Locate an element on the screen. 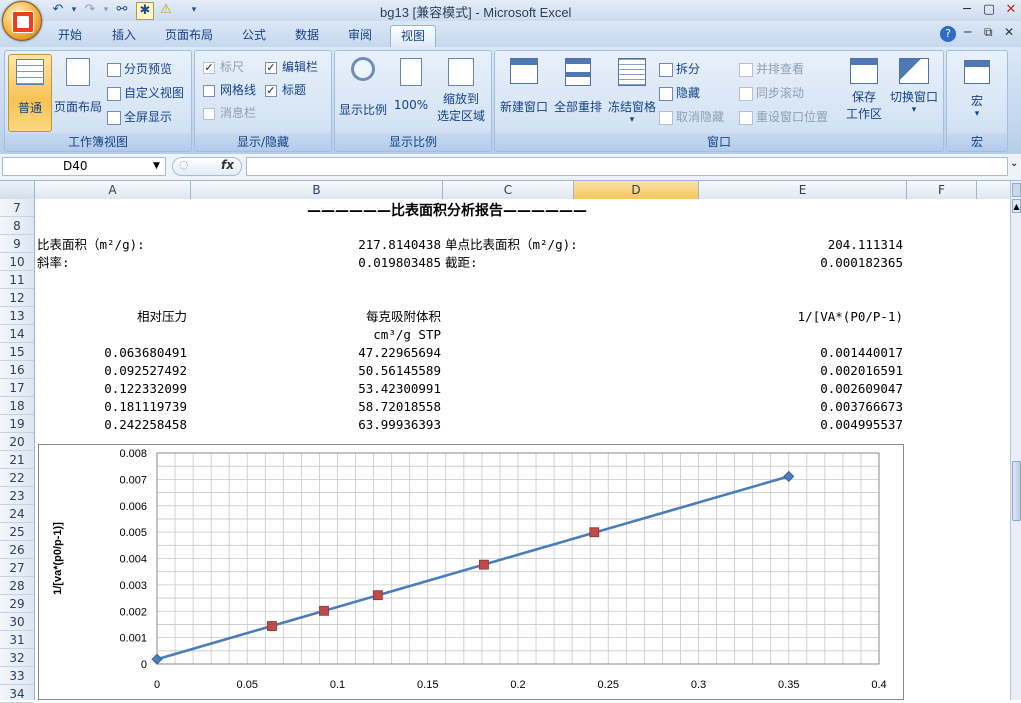 Image resolution: width=1021 pixels, height=703 pixels. undo-dropdown-icon: ▾ is located at coordinates (74, 10).